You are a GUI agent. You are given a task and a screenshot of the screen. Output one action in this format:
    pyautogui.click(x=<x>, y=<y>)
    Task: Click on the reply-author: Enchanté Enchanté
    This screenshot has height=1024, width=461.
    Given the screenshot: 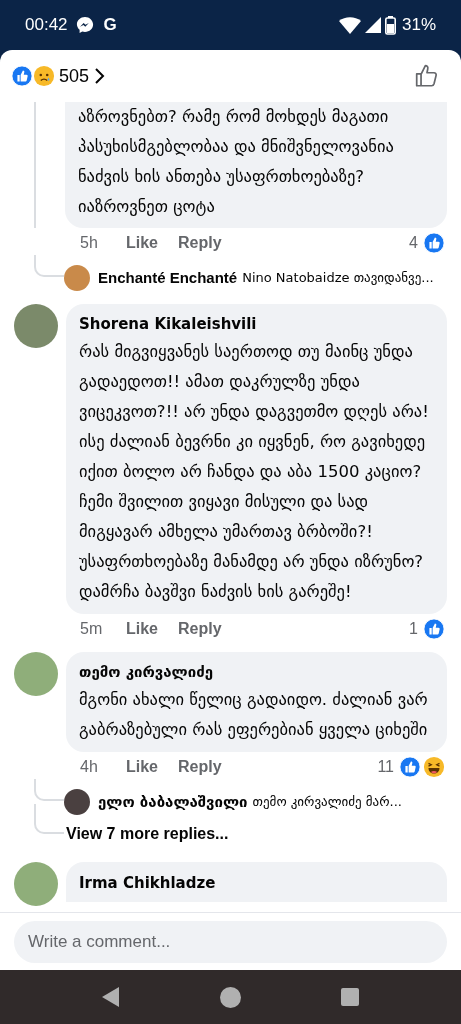 What is the action you would take?
    pyautogui.click(x=168, y=278)
    